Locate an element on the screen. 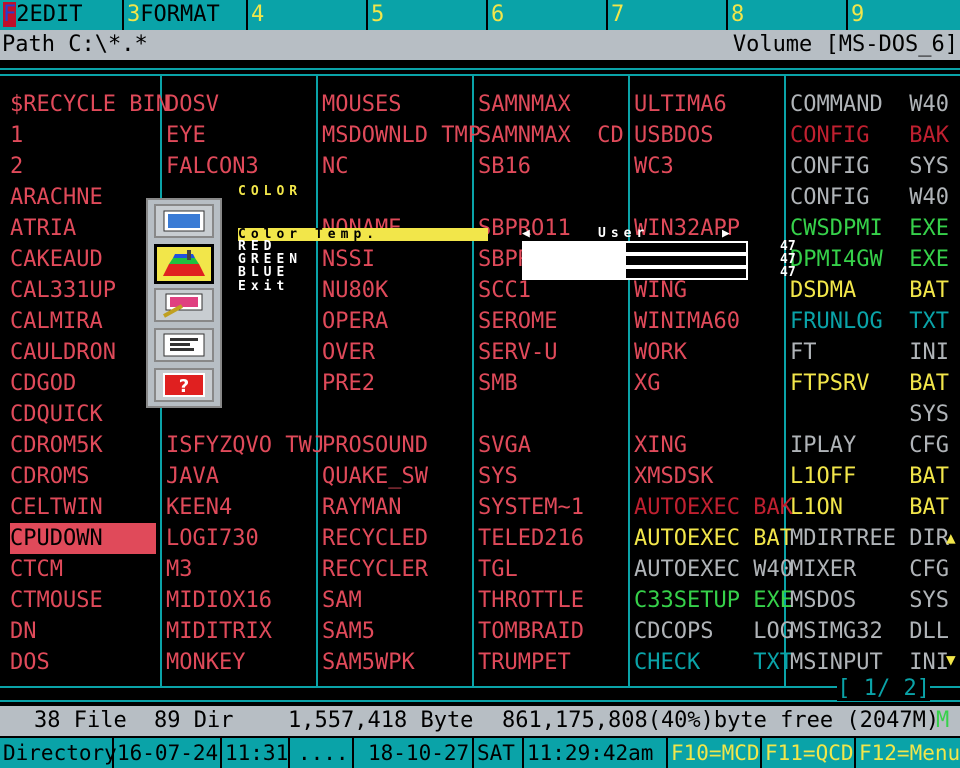  color-adjust-icon is located at coordinates (184, 264).